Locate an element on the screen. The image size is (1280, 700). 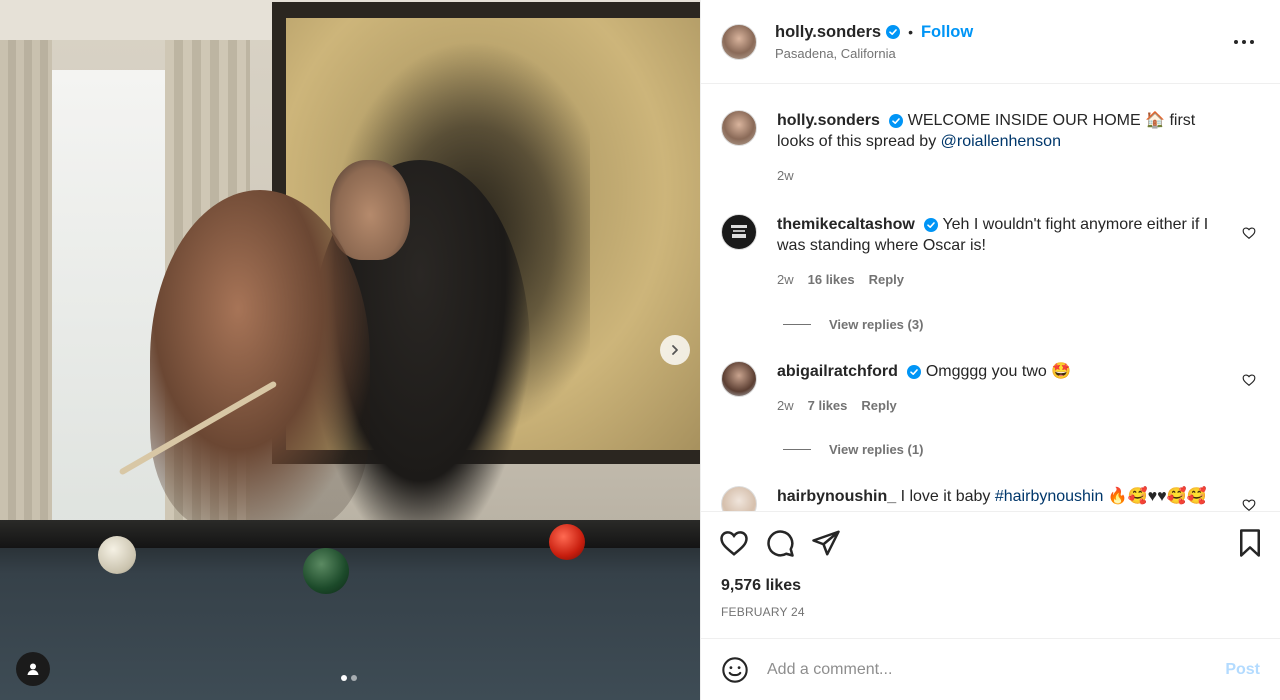
view-replies-button: View replies (3) is located at coordinates (853, 324).